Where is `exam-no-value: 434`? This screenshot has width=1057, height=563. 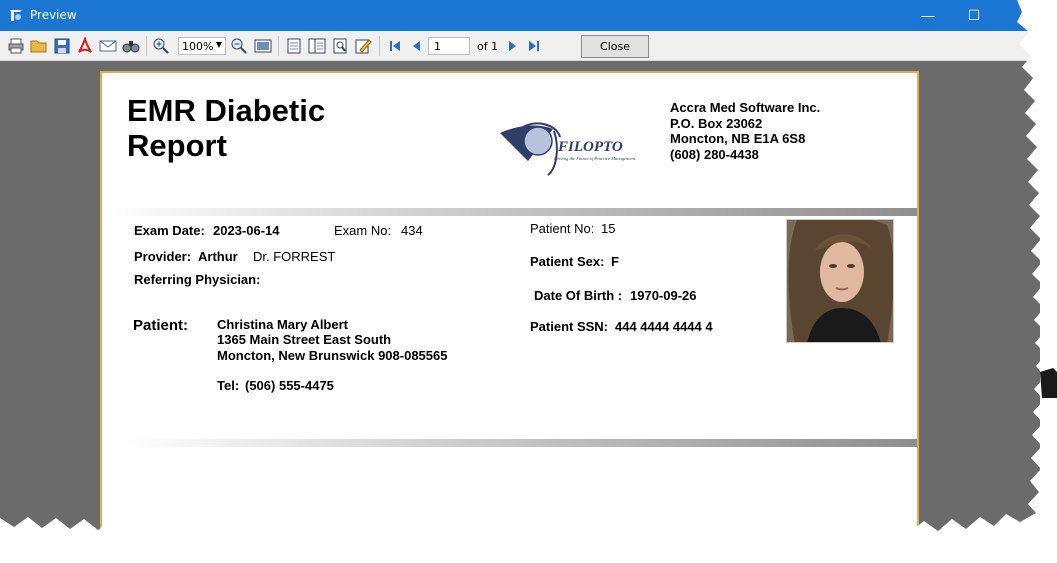
exam-no-value: 434 is located at coordinates (412, 230).